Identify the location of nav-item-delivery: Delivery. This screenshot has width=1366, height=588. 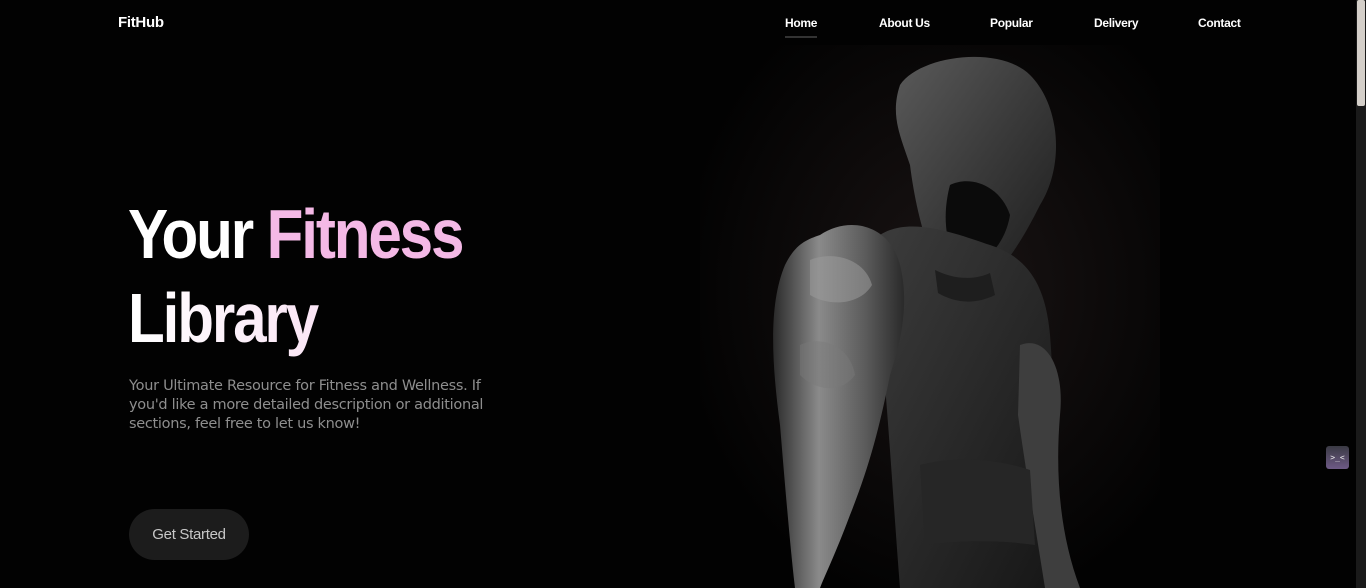
(1116, 23).